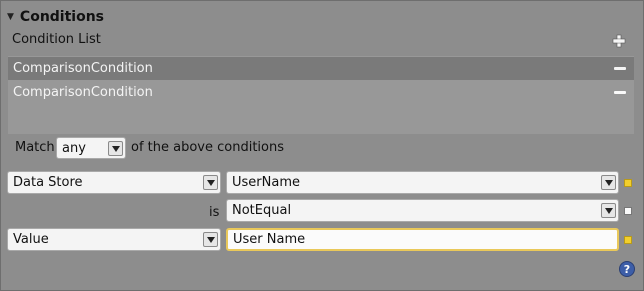 This screenshot has width=644, height=291. What do you see at coordinates (269, 239) in the screenshot?
I see `right-value-text: User Name` at bounding box center [269, 239].